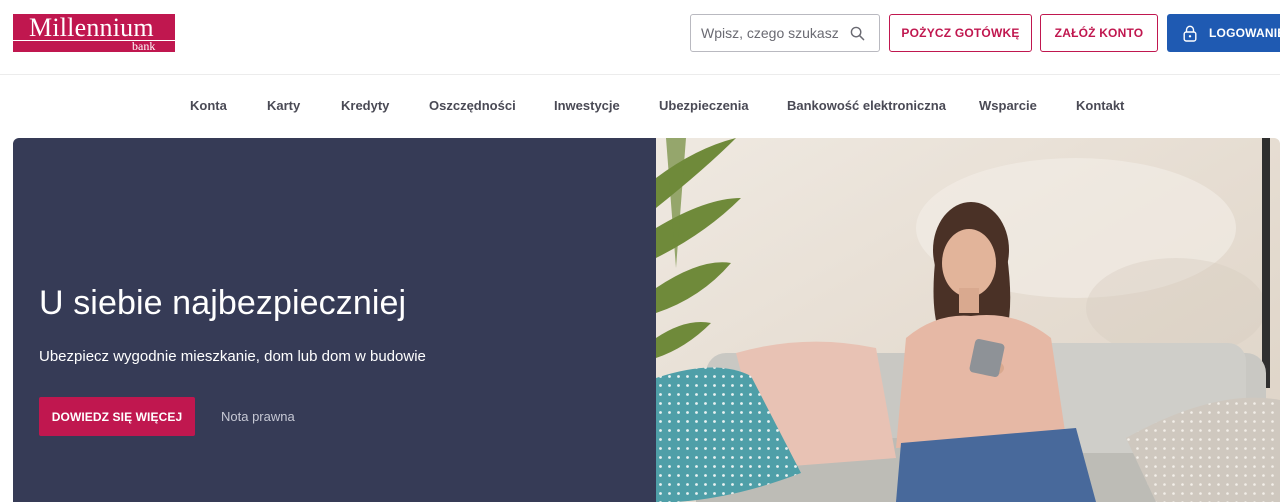 This screenshot has height=502, width=1280. I want to click on login-button: LOGOWANIE, so click(1223, 33).